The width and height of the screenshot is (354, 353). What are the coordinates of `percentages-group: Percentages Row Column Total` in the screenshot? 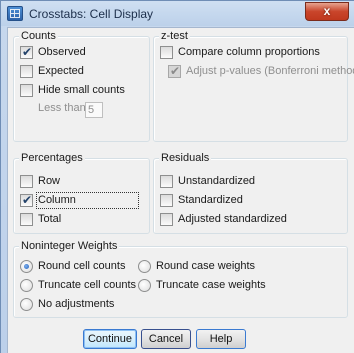 It's located at (81, 192).